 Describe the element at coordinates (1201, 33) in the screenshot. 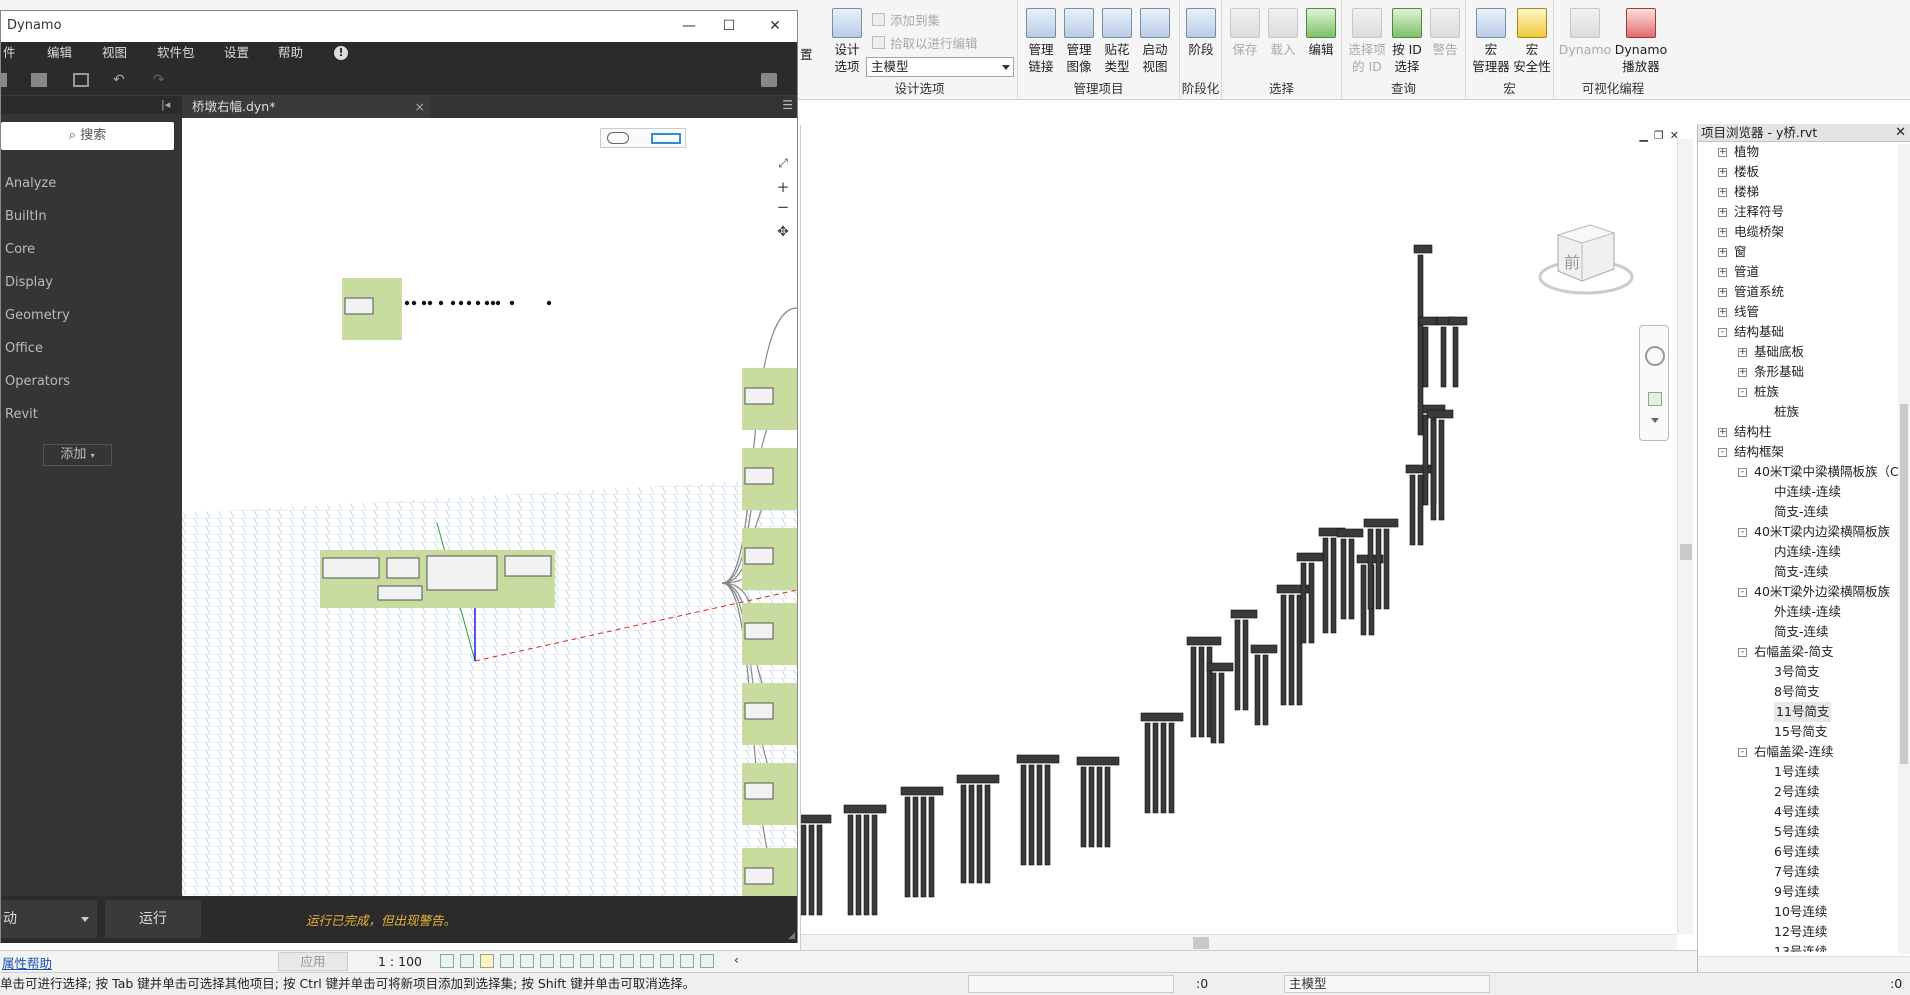

I see `phases-button: 阶段` at that location.